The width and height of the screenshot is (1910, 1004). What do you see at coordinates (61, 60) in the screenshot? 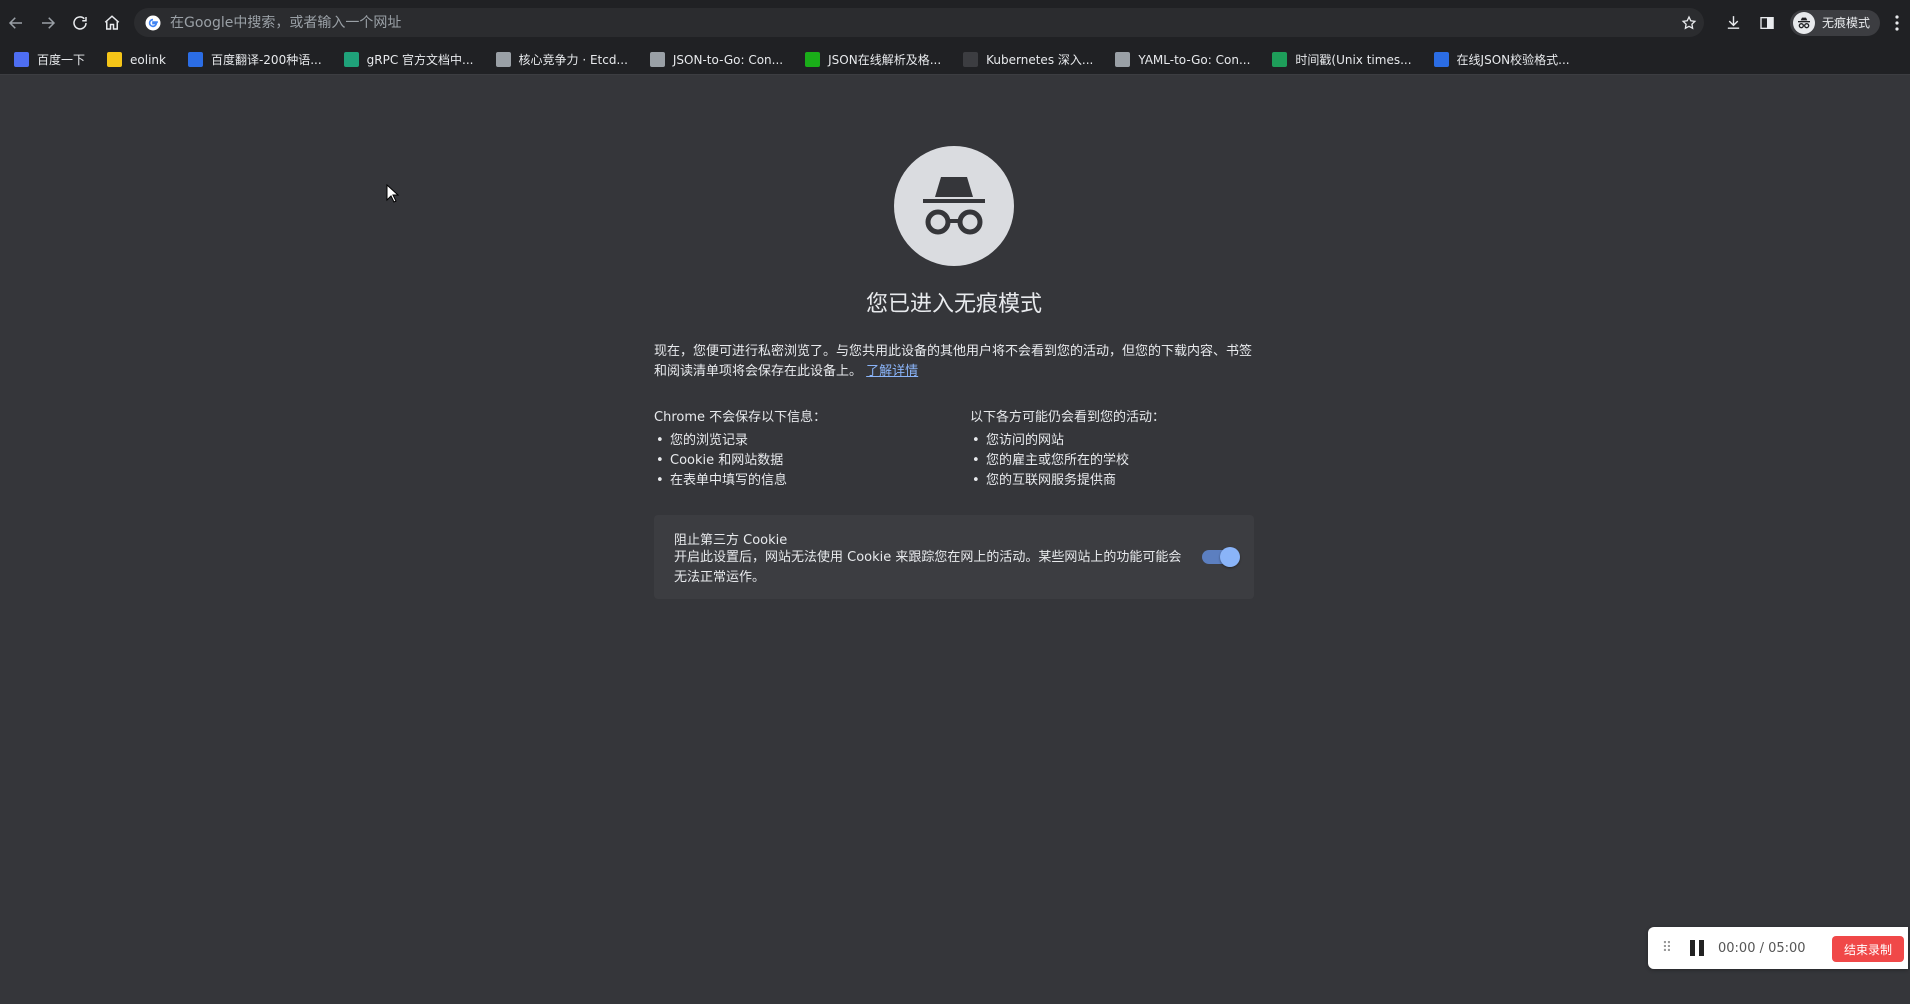
I see `bookmark-label: 百度一下` at bounding box center [61, 60].